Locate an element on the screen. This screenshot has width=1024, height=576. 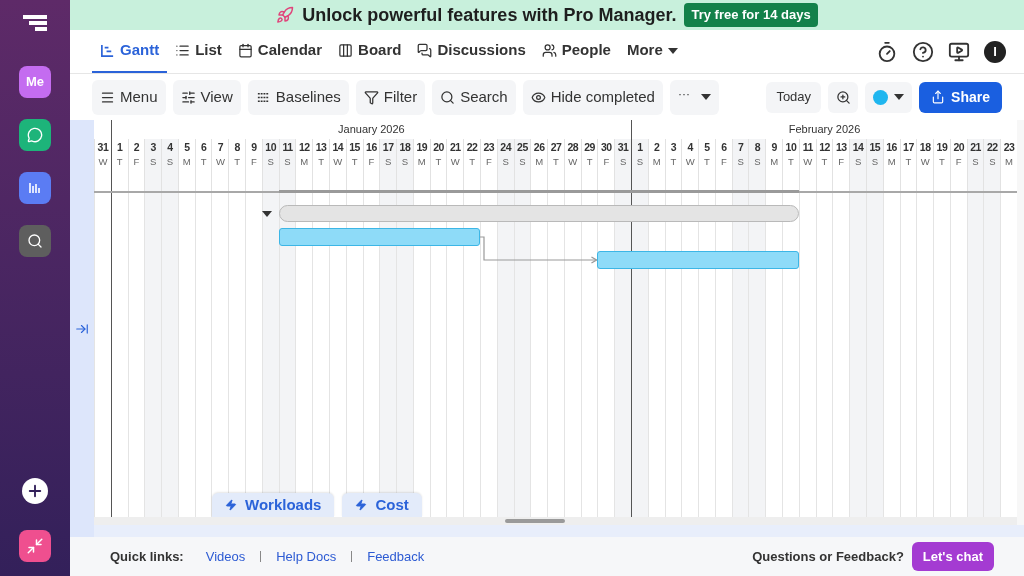
day-number: 8 is located at coordinates (237, 147).